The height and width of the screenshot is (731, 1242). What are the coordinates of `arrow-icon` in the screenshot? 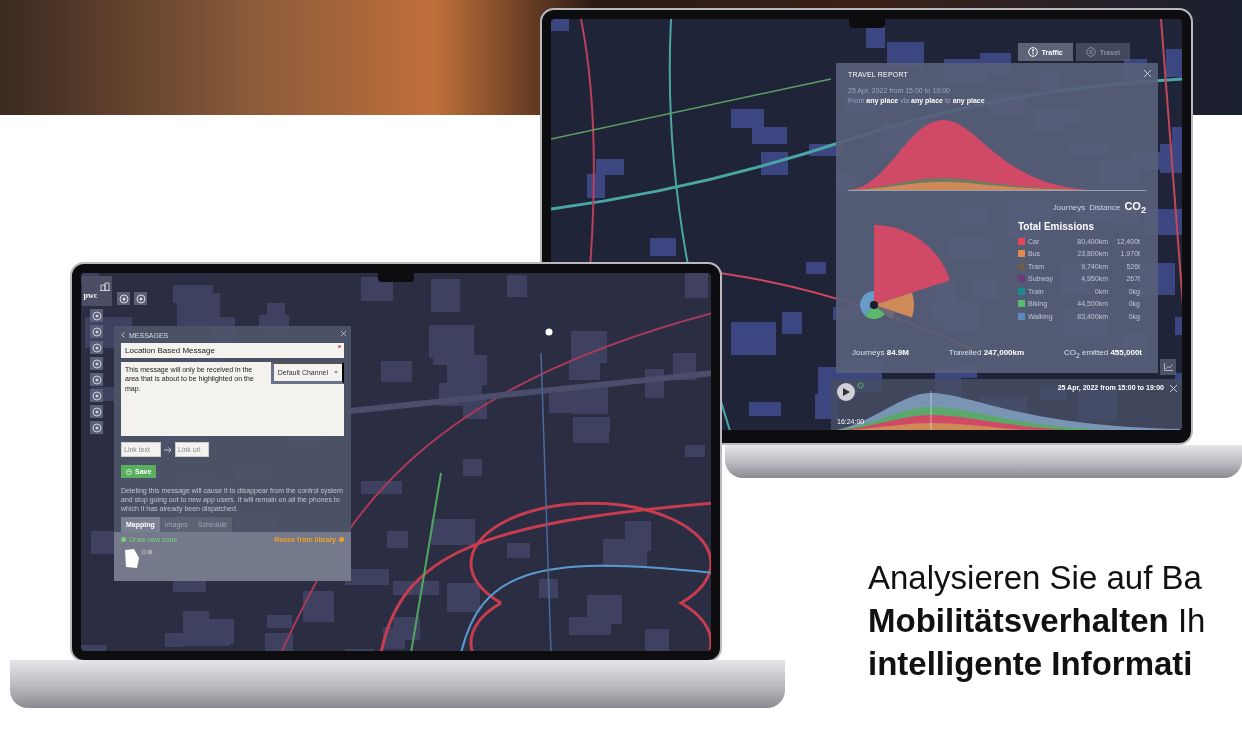 It's located at (168, 449).